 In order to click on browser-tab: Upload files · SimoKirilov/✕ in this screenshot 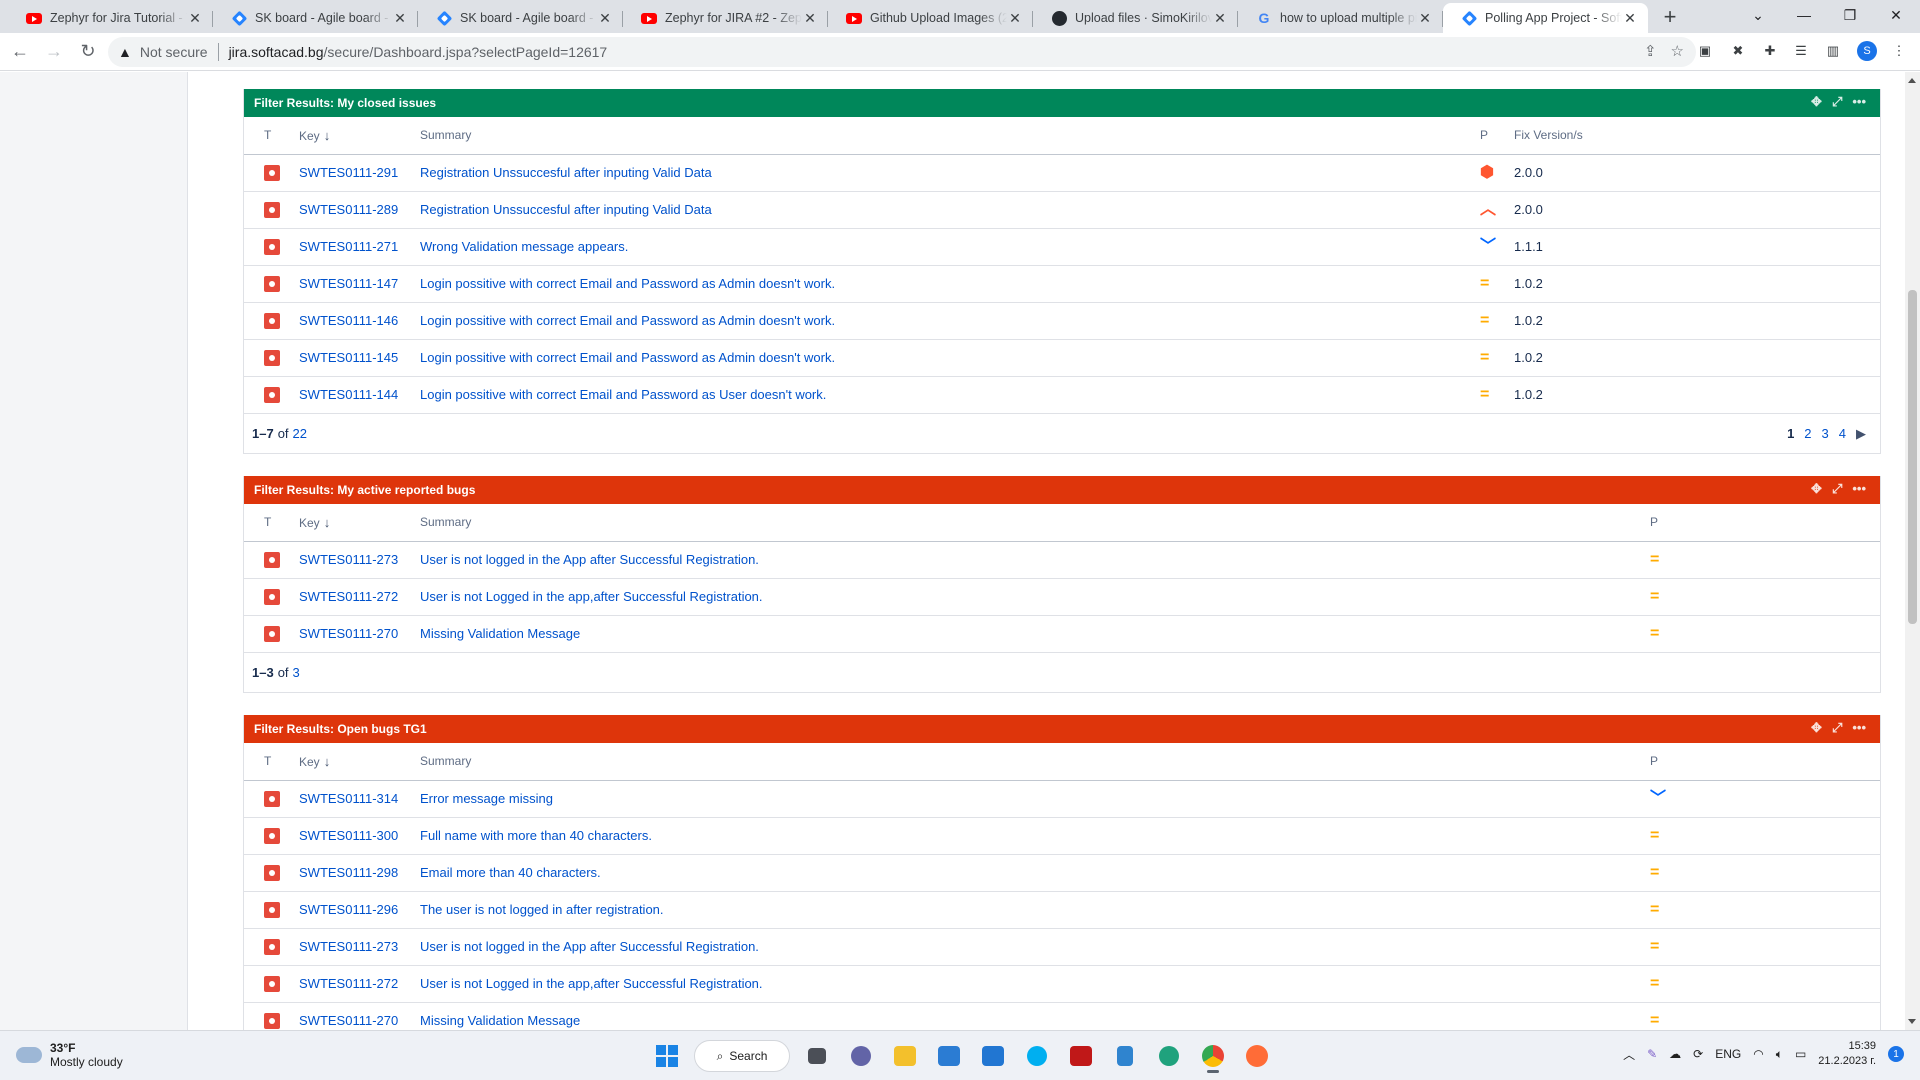, I will do `click(1135, 18)`.